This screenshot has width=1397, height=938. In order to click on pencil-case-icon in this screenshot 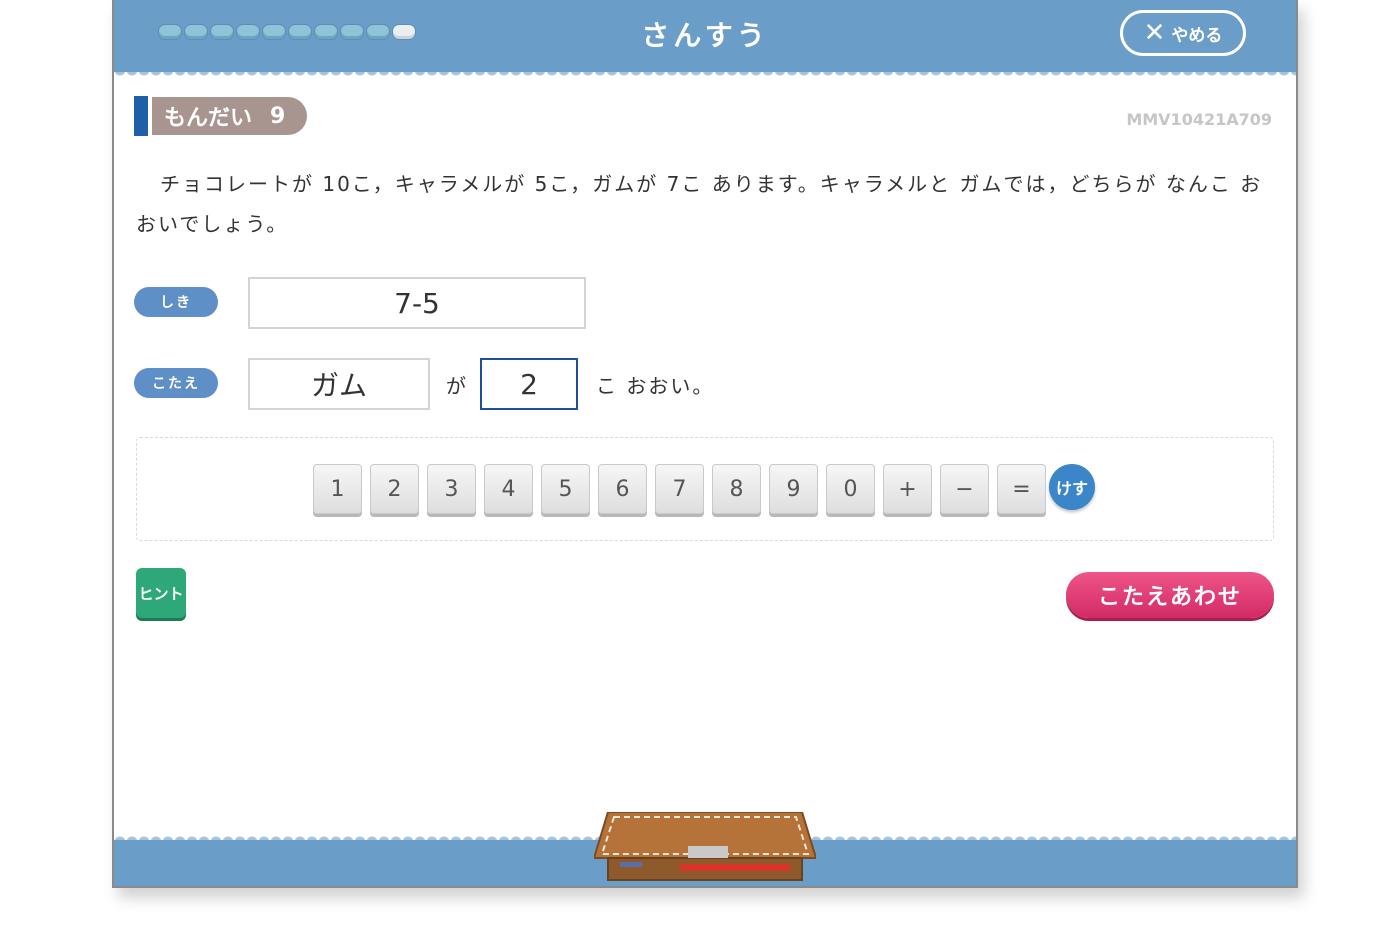, I will do `click(705, 846)`.